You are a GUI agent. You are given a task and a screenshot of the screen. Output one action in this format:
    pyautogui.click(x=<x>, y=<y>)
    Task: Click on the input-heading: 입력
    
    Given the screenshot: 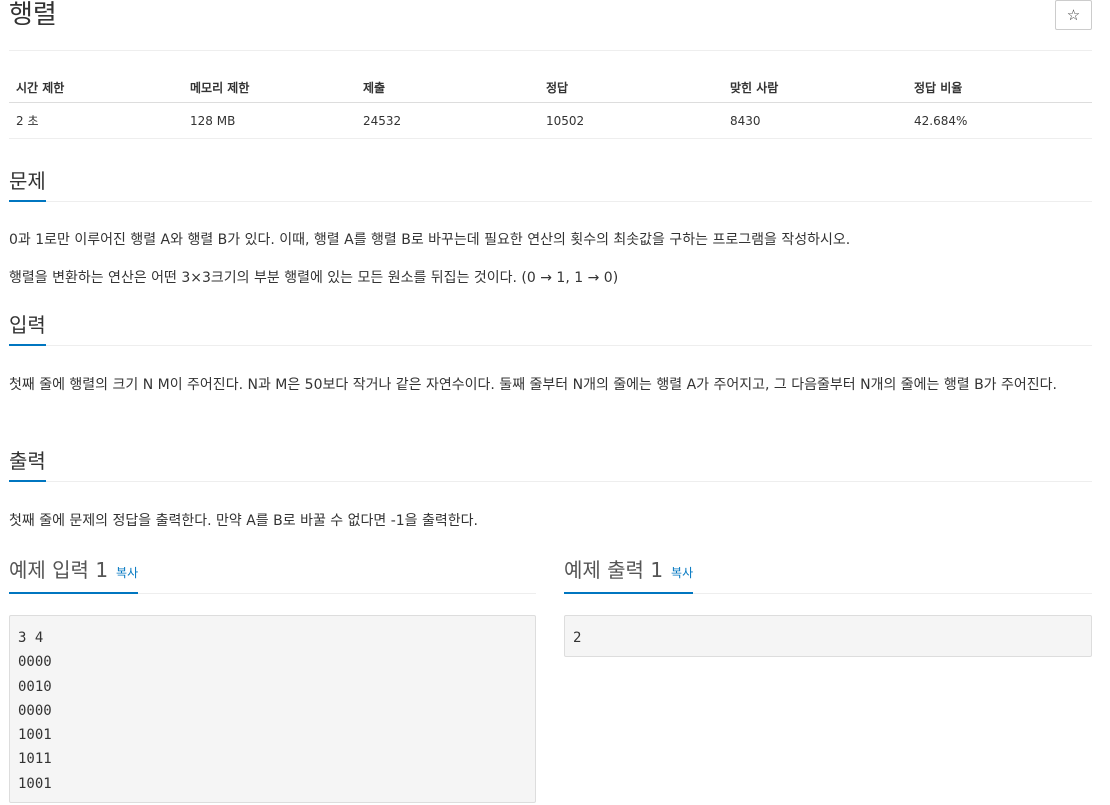 What is the action you would take?
    pyautogui.click(x=27, y=329)
    